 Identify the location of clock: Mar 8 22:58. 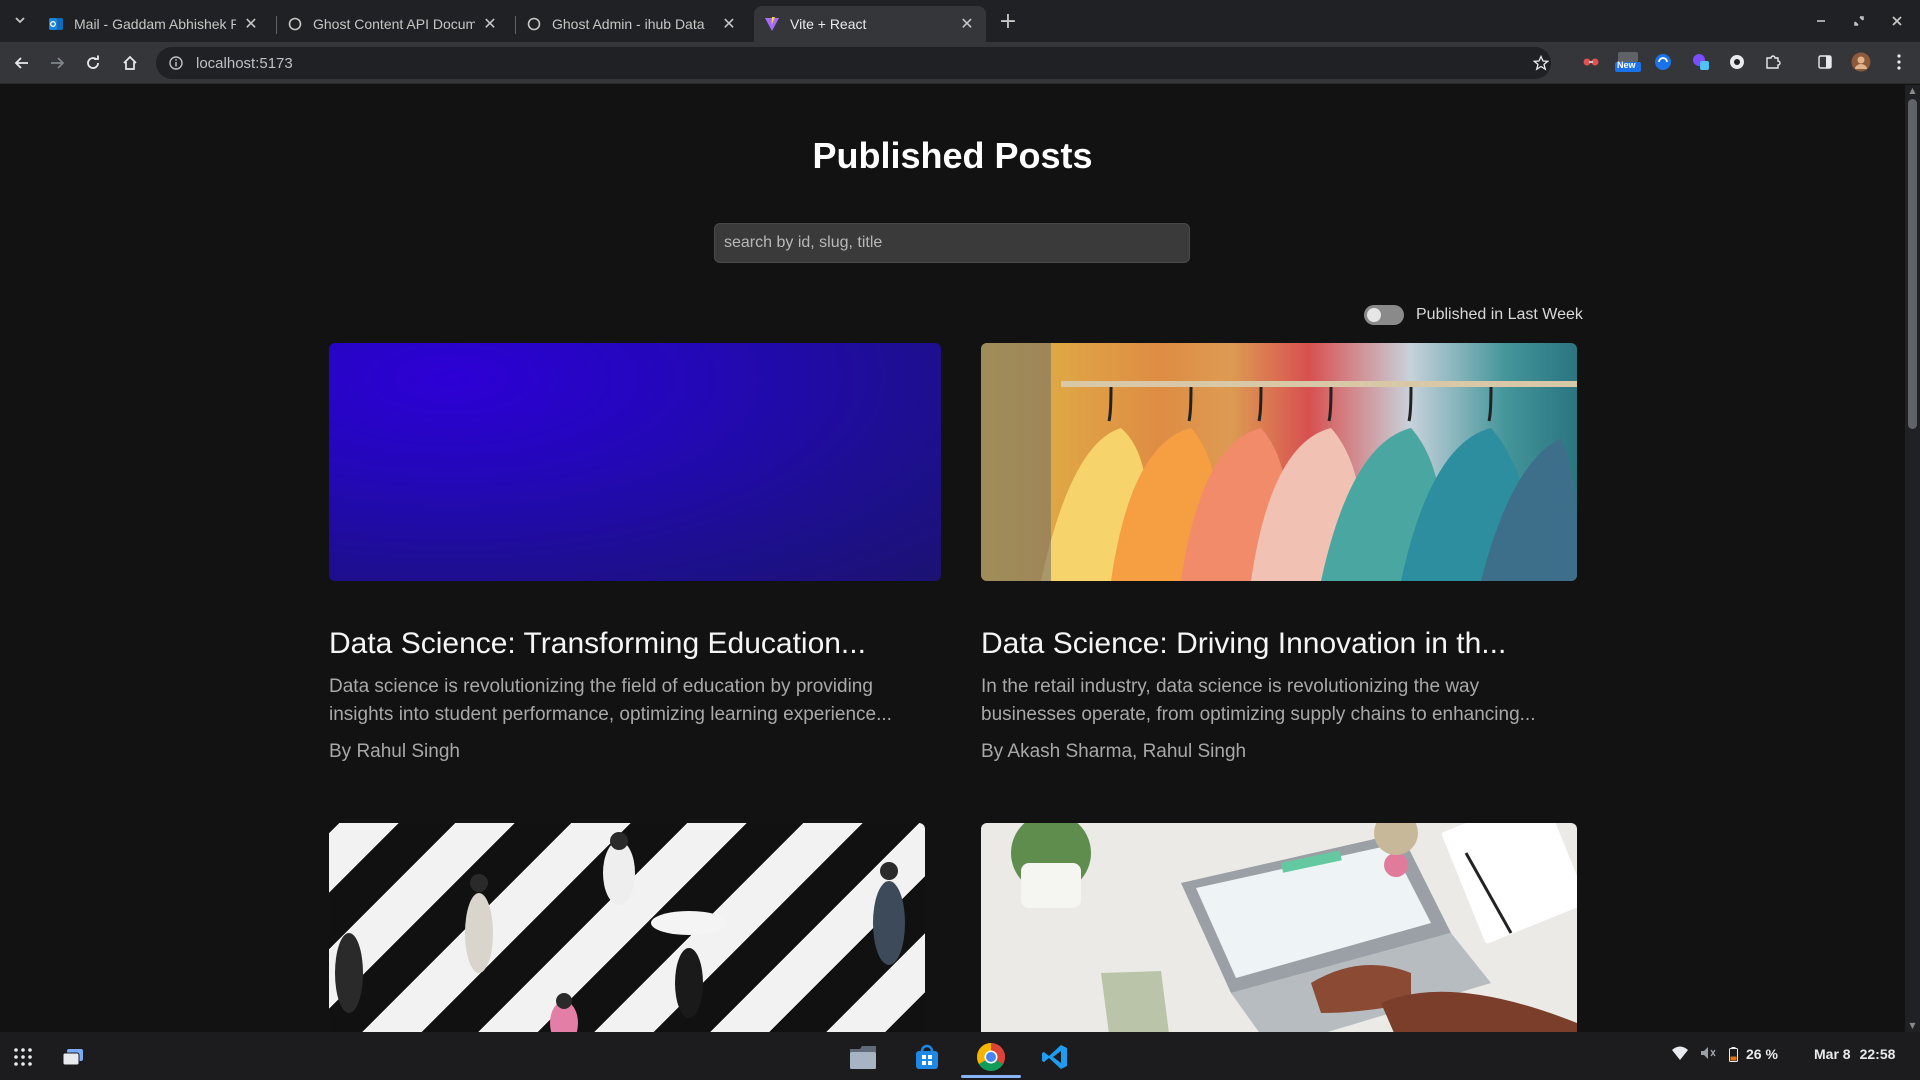
(1854, 1054).